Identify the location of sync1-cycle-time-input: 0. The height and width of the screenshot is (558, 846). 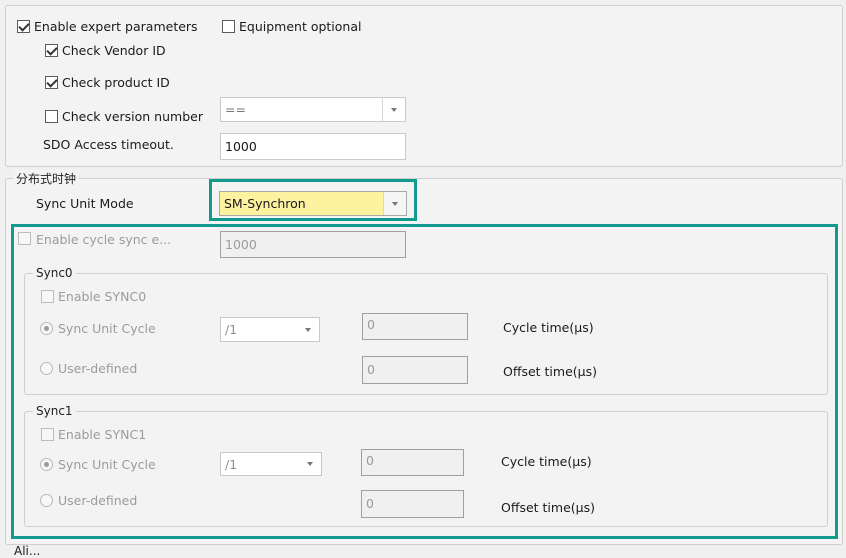
(412, 462).